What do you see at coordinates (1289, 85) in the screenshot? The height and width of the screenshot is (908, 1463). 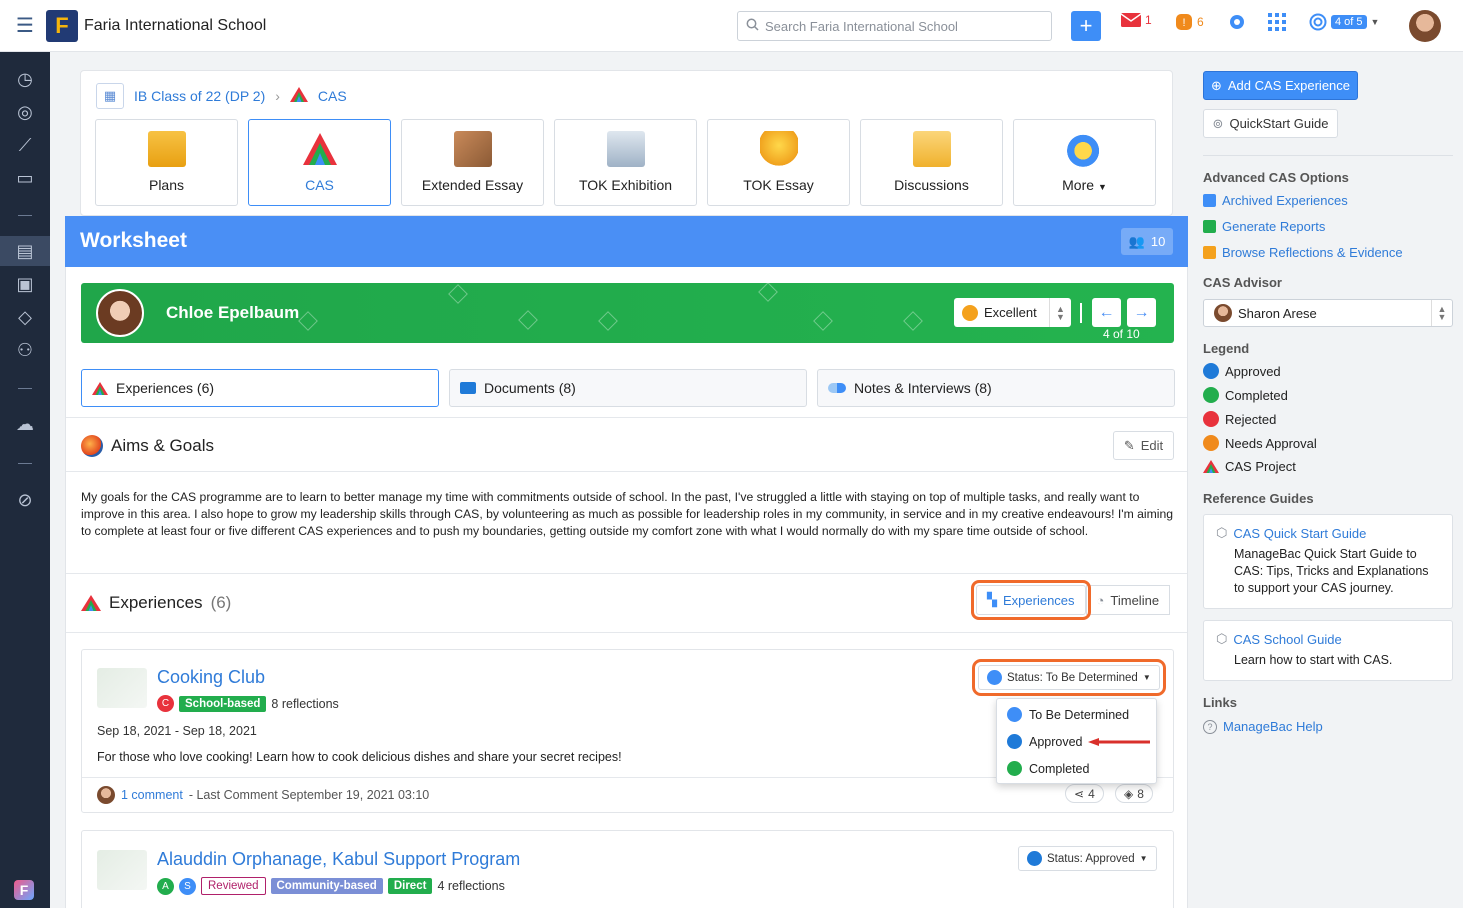 I see `add-label: Add CAS Experience` at bounding box center [1289, 85].